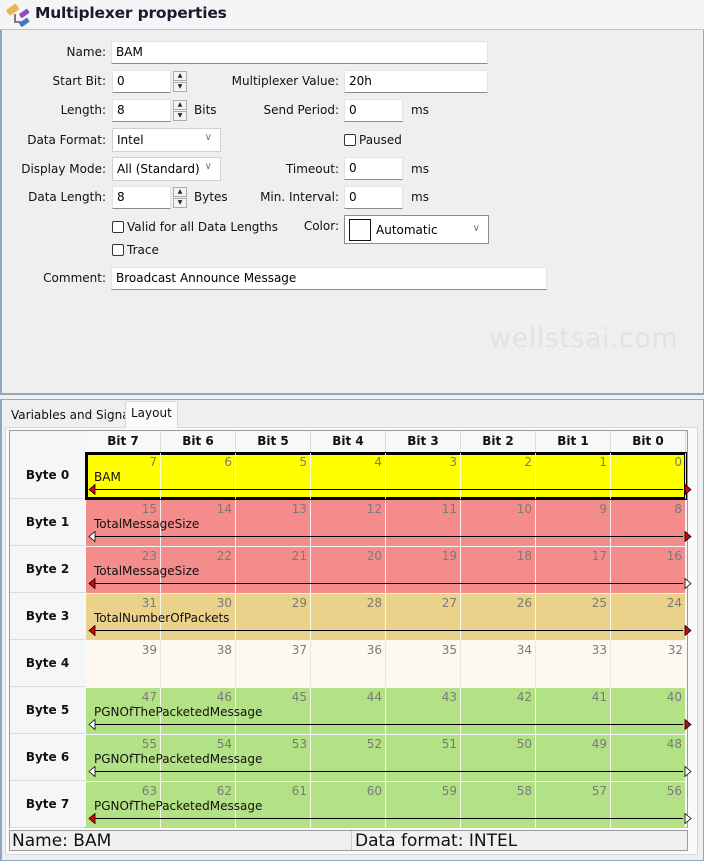  I want to click on bit-cell: 4, so click(348, 476).